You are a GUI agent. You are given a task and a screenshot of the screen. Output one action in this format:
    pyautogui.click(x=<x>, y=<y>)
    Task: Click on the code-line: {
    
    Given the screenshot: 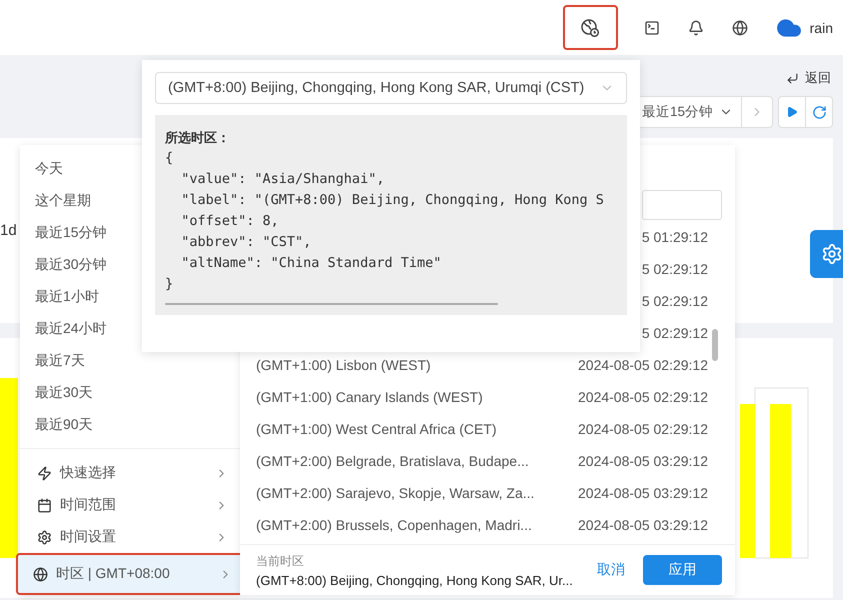 What is the action you would take?
    pyautogui.click(x=169, y=158)
    